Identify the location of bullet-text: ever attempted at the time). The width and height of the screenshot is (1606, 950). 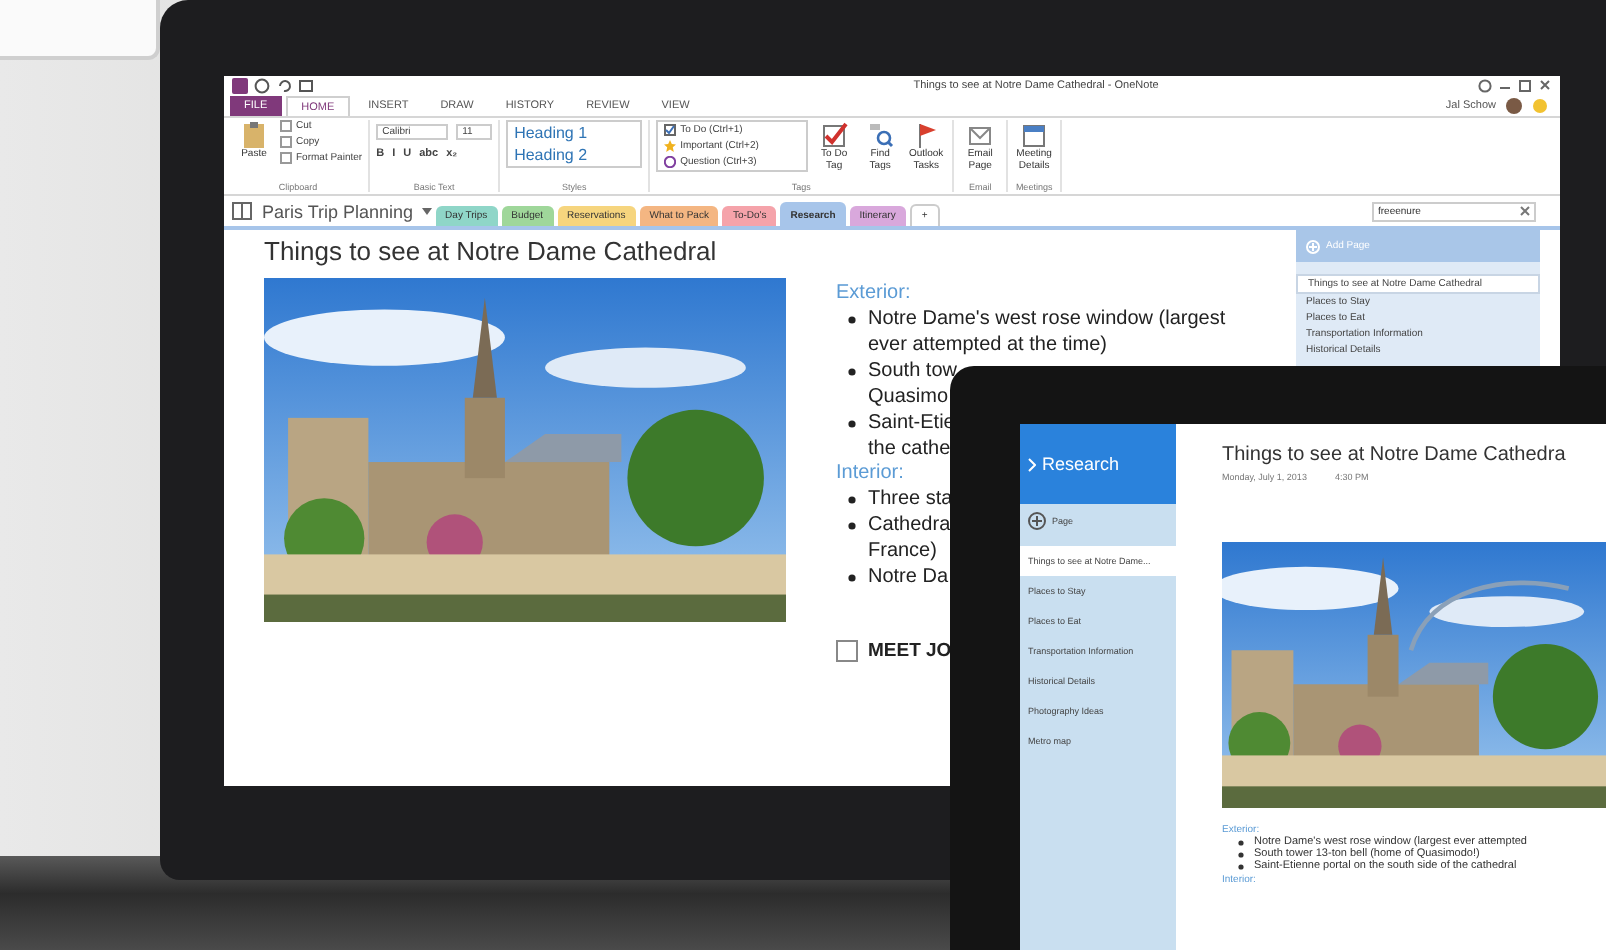
(989, 345).